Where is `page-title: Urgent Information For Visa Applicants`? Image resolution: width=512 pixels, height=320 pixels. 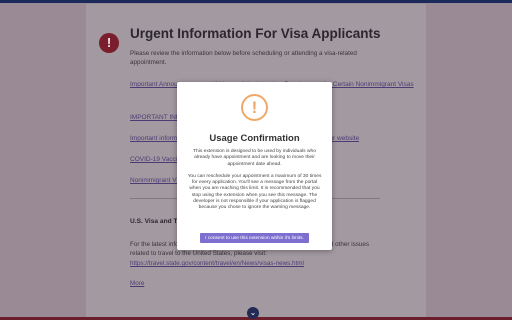
page-title: Urgent Information For Visa Applicants is located at coordinates (255, 33).